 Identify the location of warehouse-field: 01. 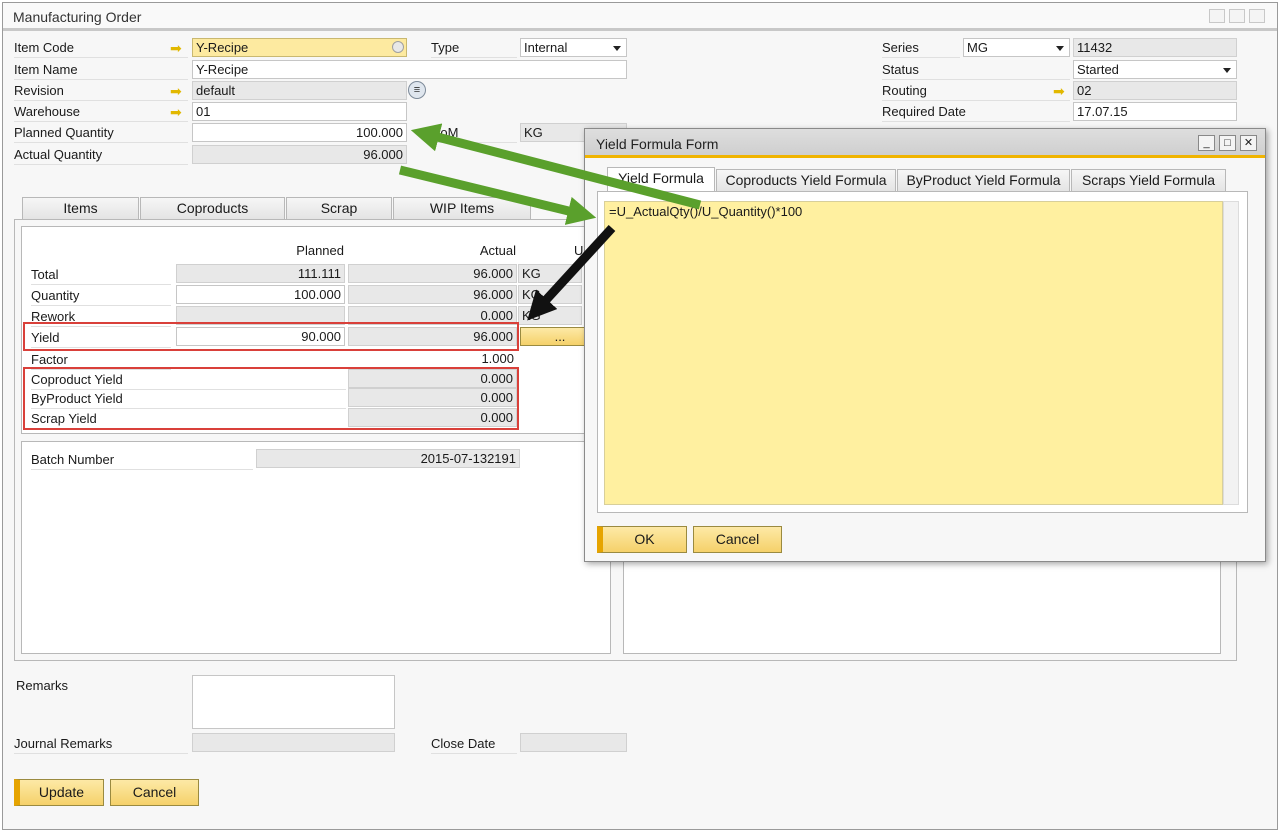
(299, 111).